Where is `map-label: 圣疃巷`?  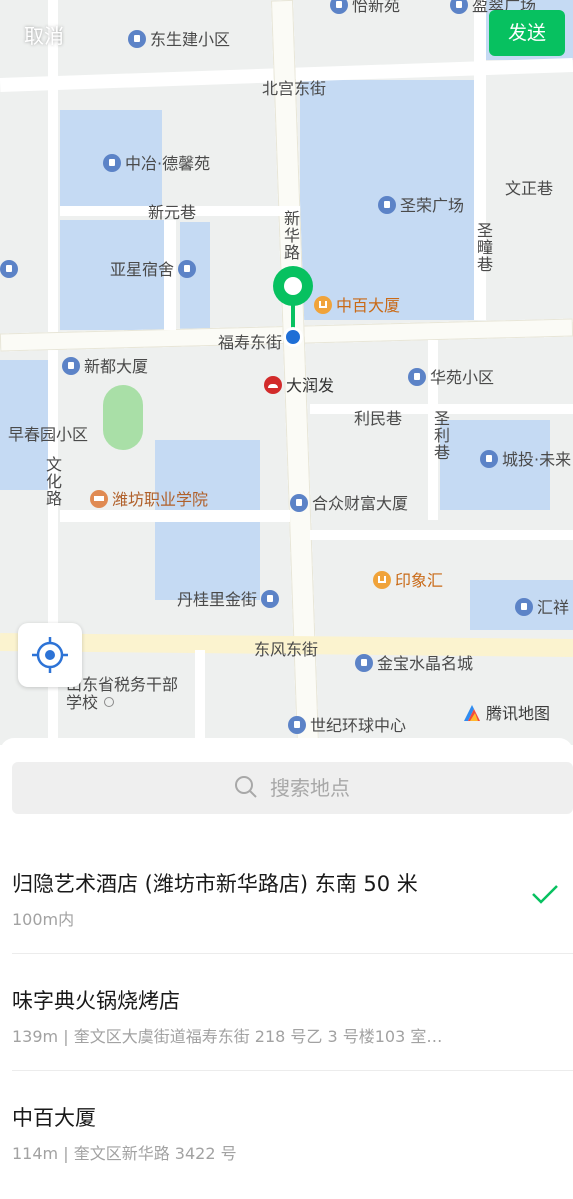 map-label: 圣疃巷 is located at coordinates (483, 247).